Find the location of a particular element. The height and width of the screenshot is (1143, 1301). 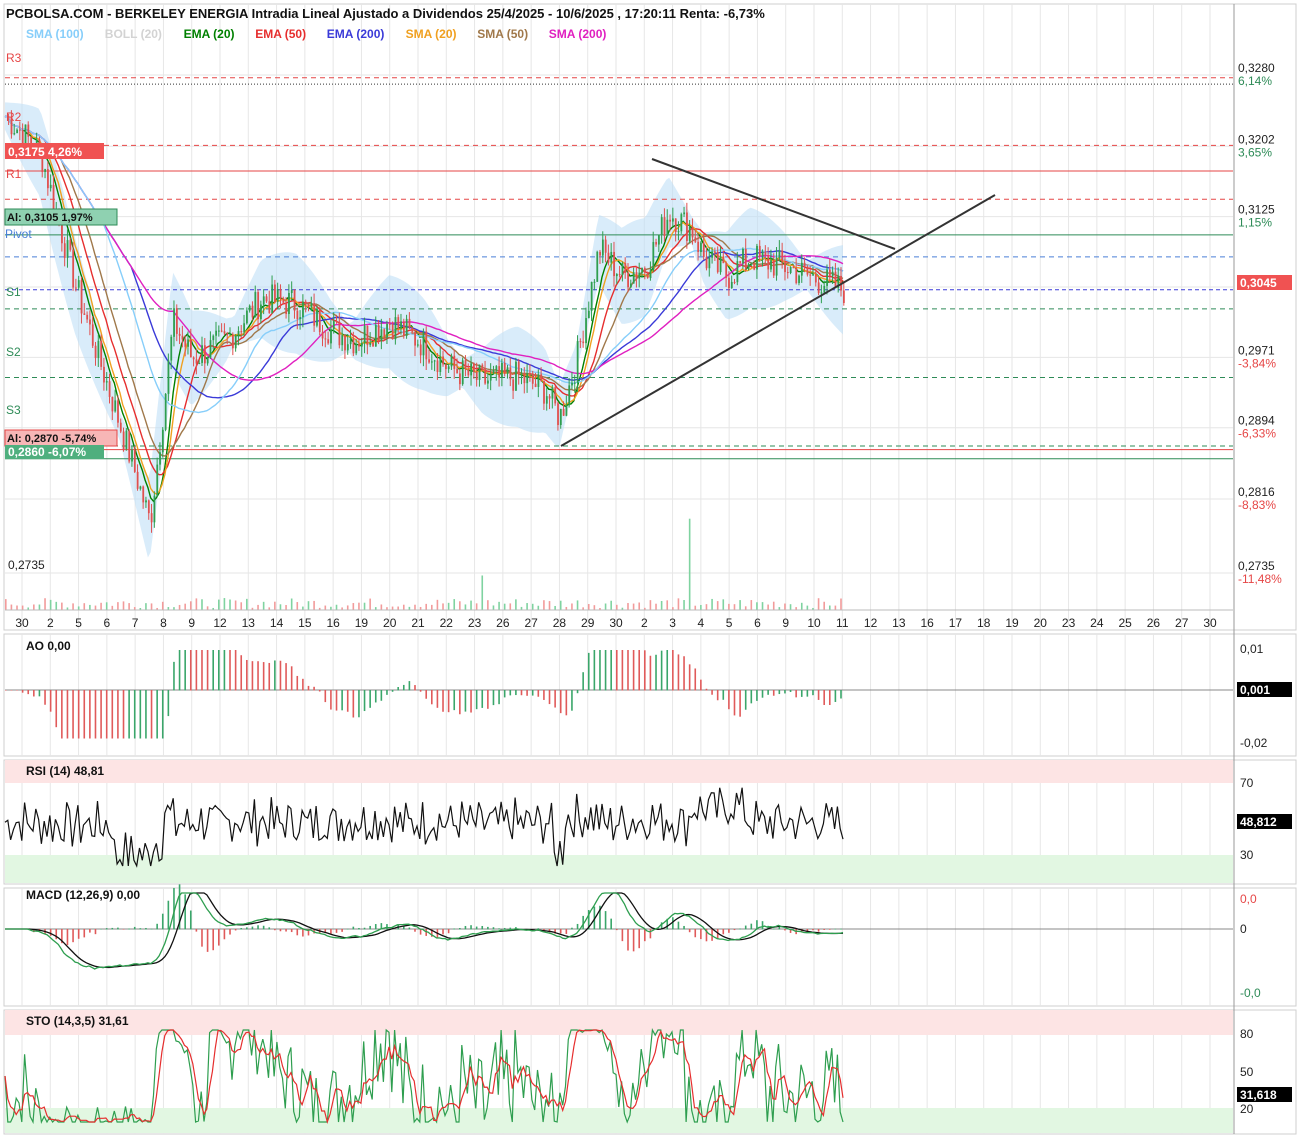

ao-top-tick: 0,01 is located at coordinates (1252, 649).